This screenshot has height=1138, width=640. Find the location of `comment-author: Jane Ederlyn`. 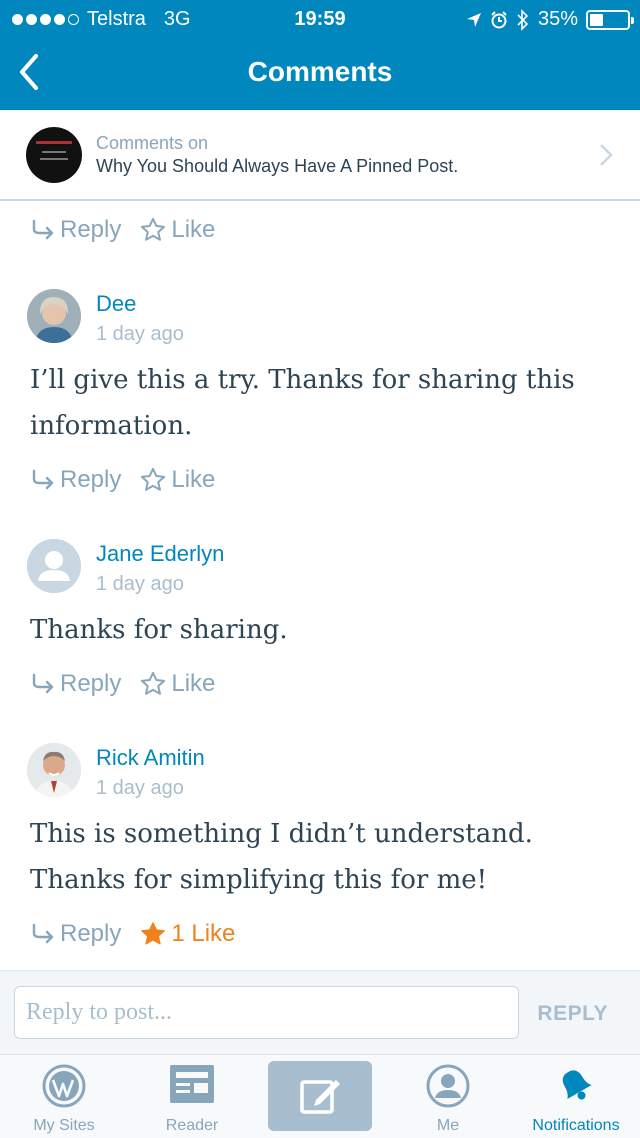

comment-author: Jane Ederlyn is located at coordinates (160, 554).